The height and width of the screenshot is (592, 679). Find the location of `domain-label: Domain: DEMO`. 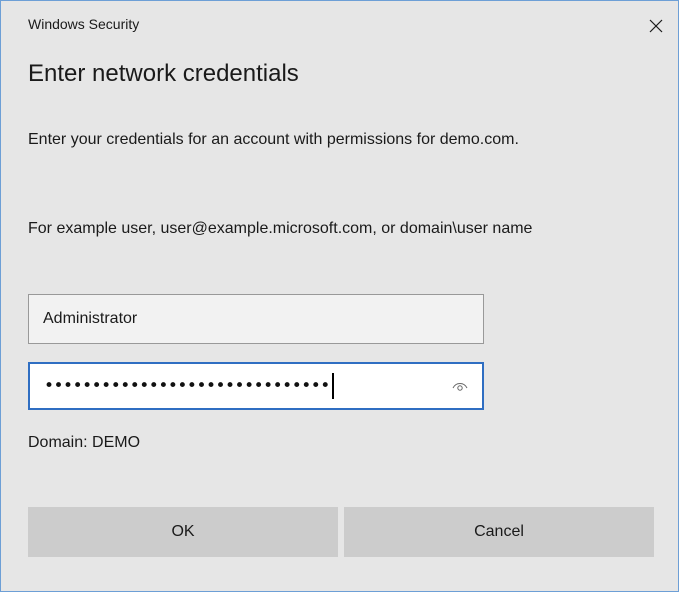

domain-label: Domain: DEMO is located at coordinates (84, 442).